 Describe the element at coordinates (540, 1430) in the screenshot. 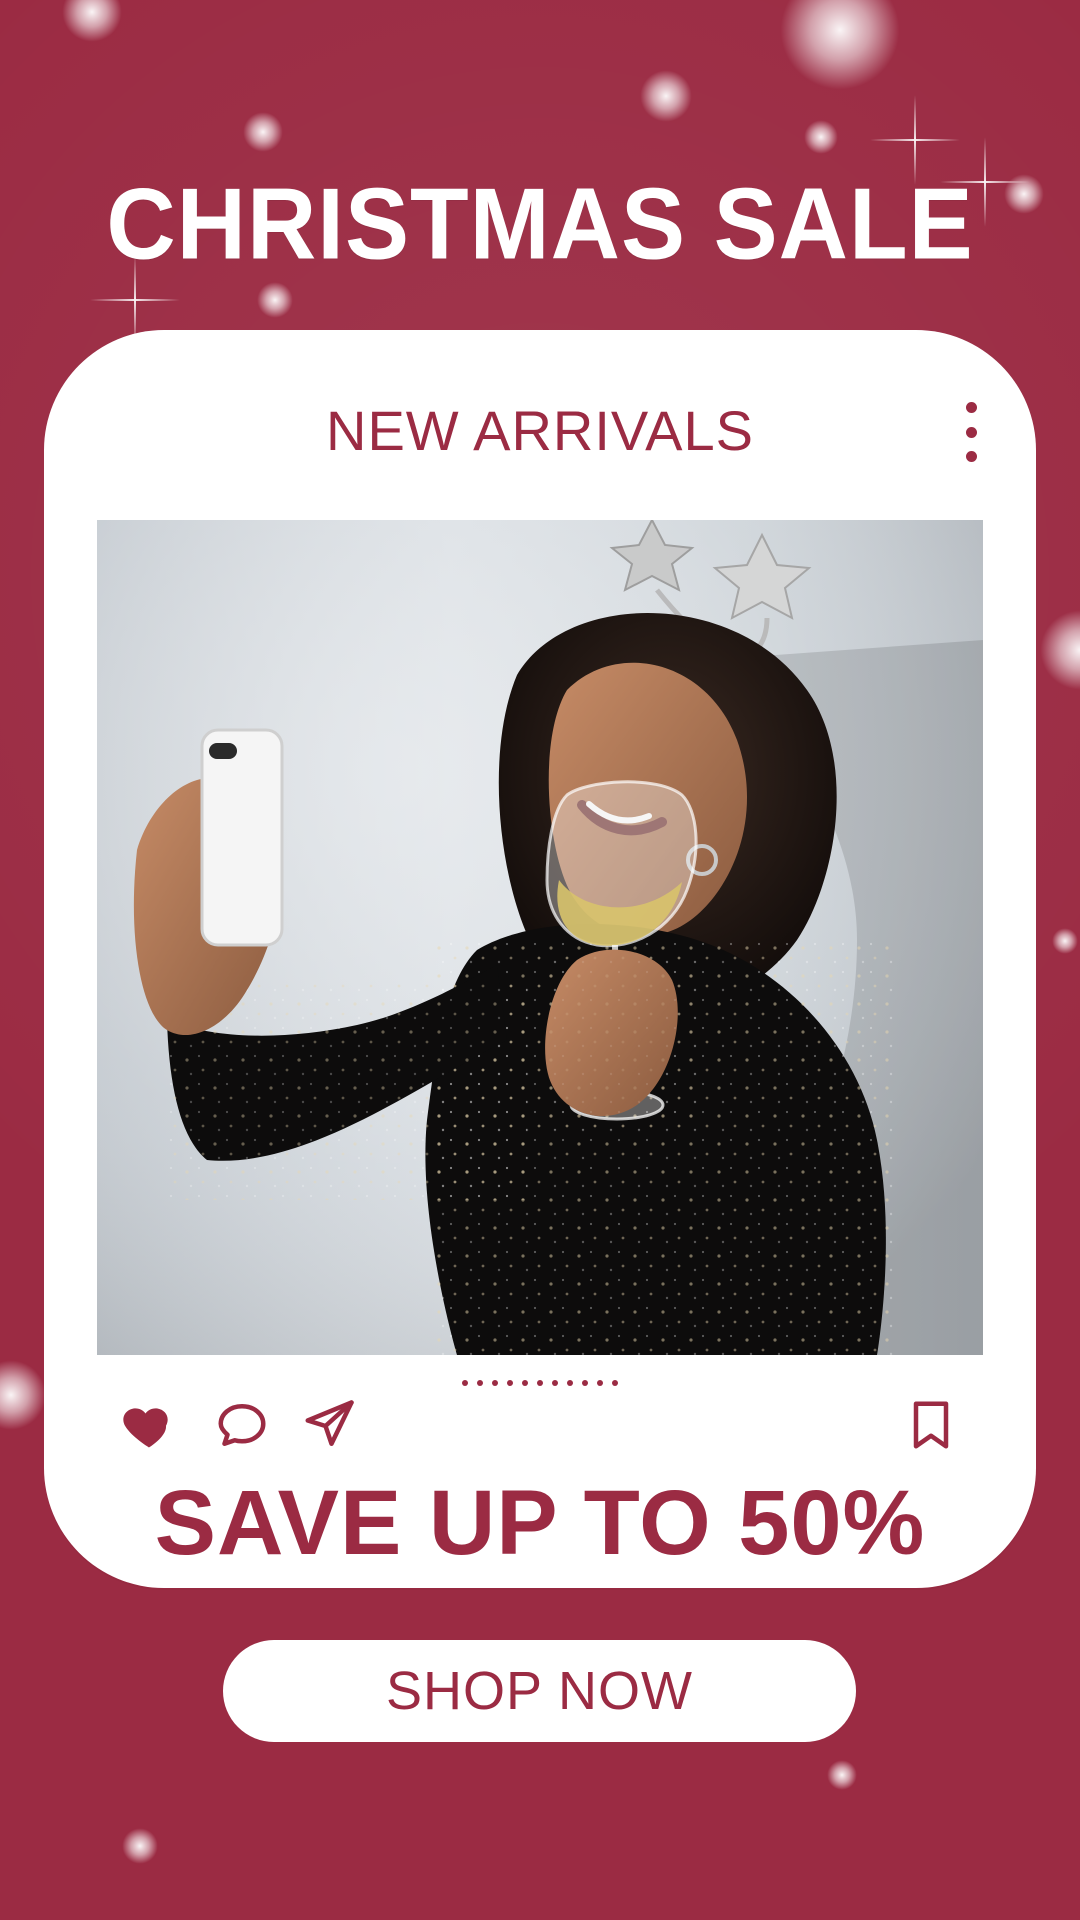

I see `social-actions` at that location.